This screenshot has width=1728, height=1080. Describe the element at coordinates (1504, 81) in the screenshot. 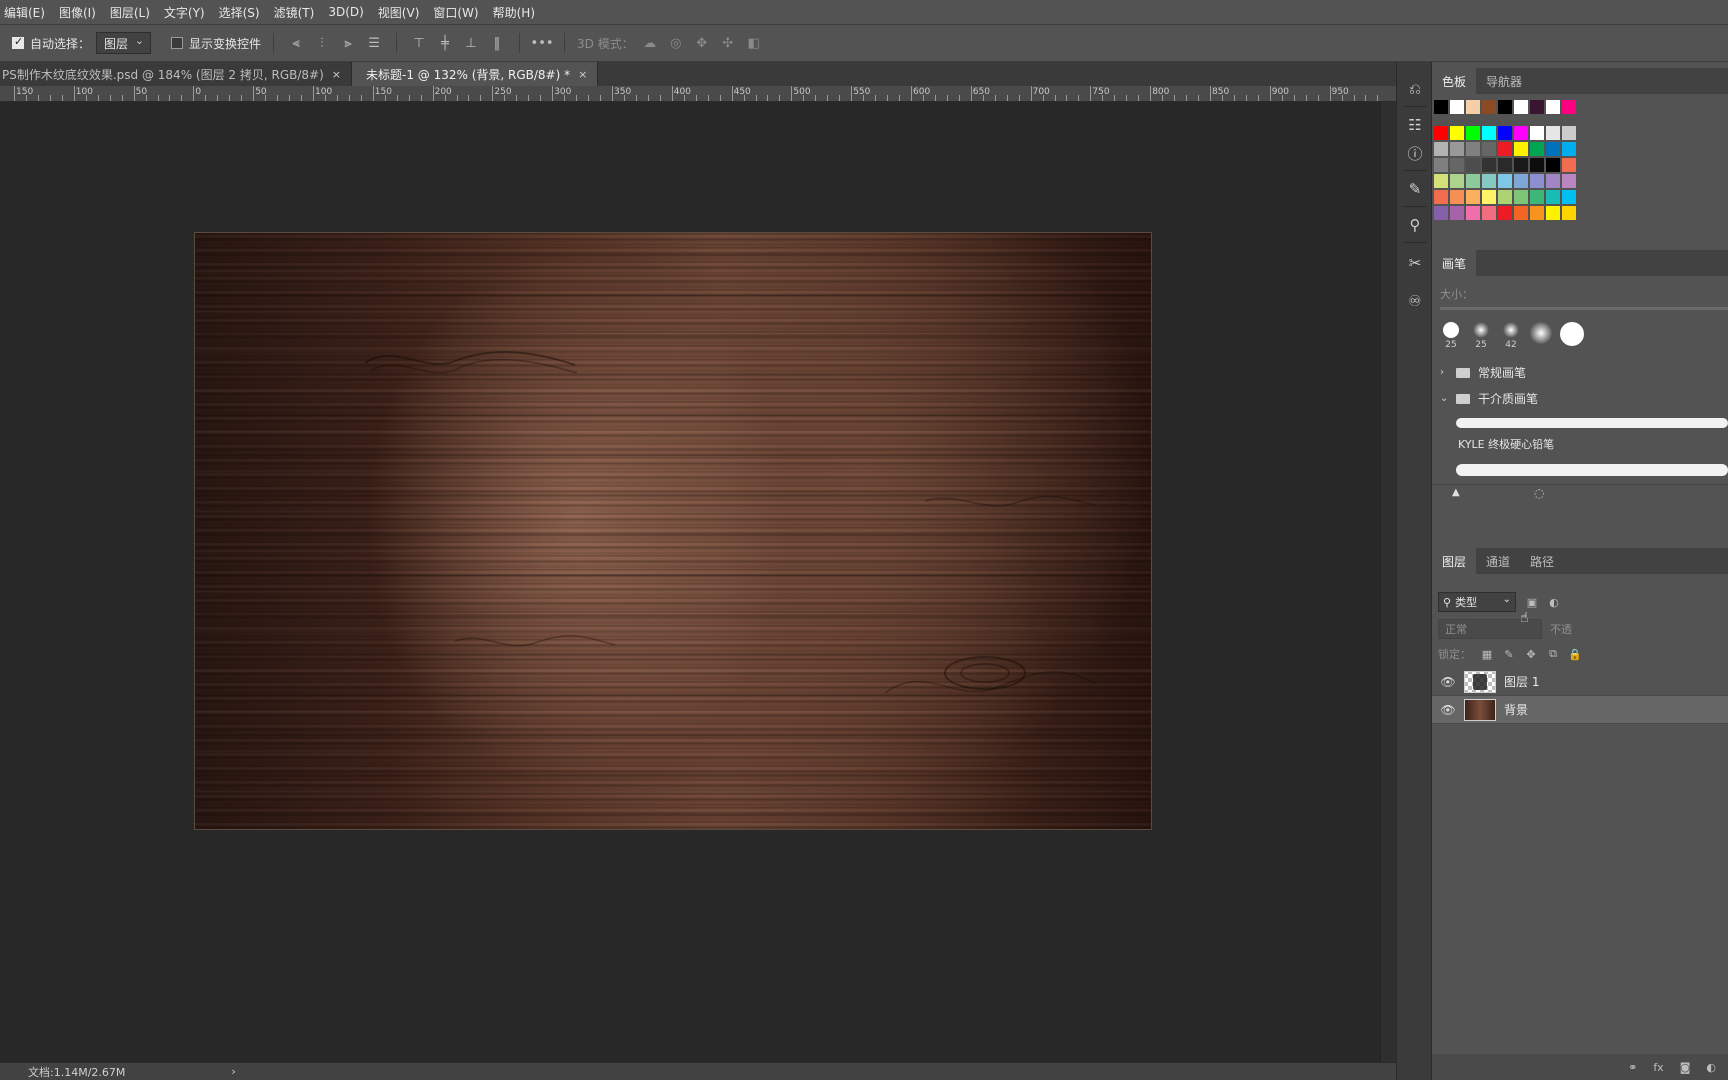

I see `tab-navigator: 导航器` at that location.